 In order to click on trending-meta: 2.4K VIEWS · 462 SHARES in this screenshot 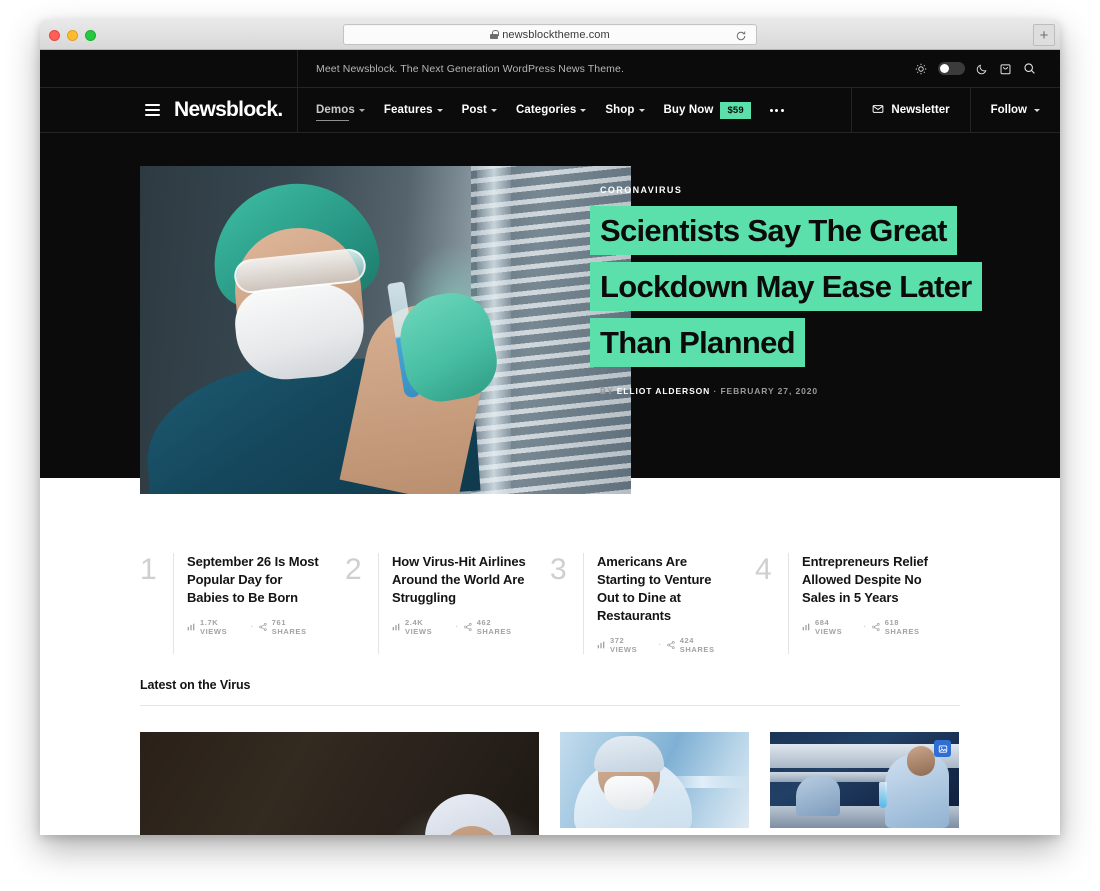, I will do `click(459, 627)`.